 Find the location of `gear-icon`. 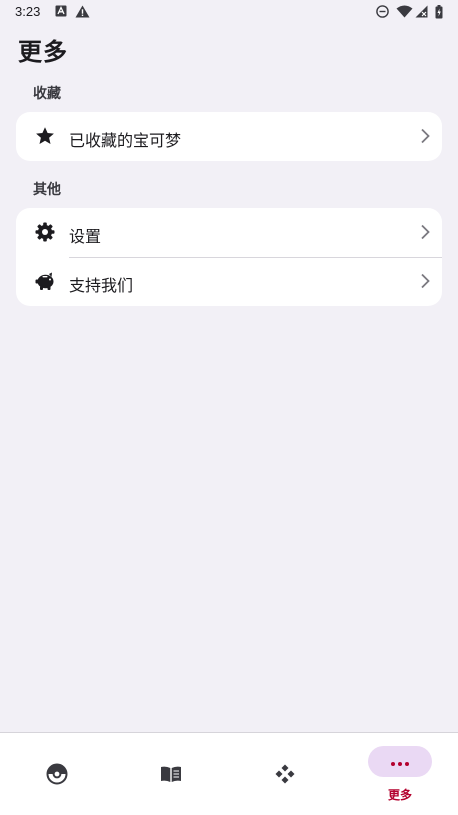

gear-icon is located at coordinates (45, 232).